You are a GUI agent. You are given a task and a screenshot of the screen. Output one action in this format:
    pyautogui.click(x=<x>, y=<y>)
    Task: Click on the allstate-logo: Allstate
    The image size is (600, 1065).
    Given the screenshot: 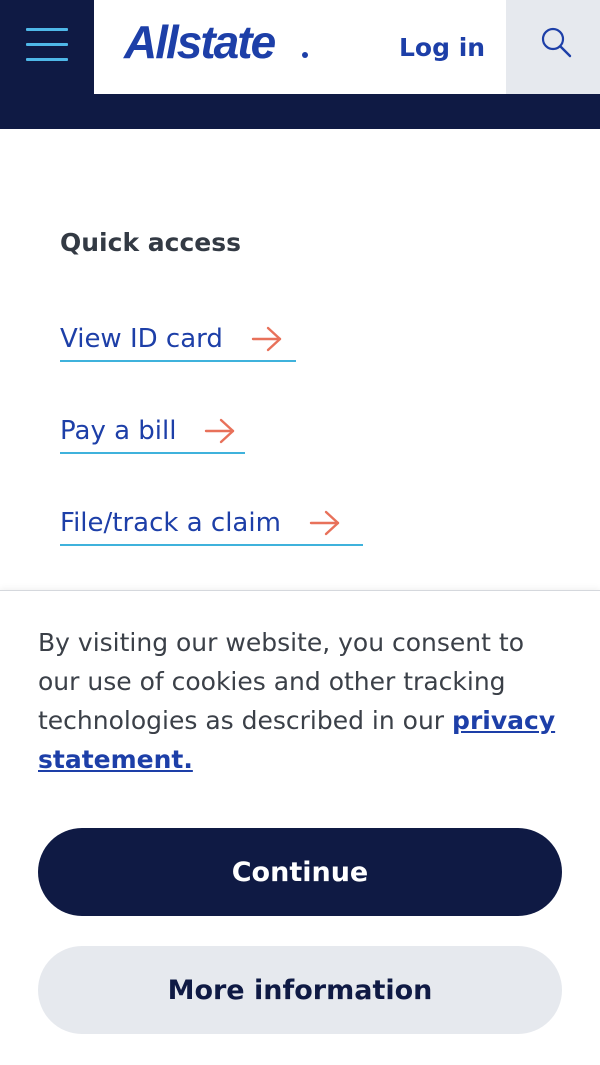 What is the action you would take?
    pyautogui.click(x=200, y=42)
    